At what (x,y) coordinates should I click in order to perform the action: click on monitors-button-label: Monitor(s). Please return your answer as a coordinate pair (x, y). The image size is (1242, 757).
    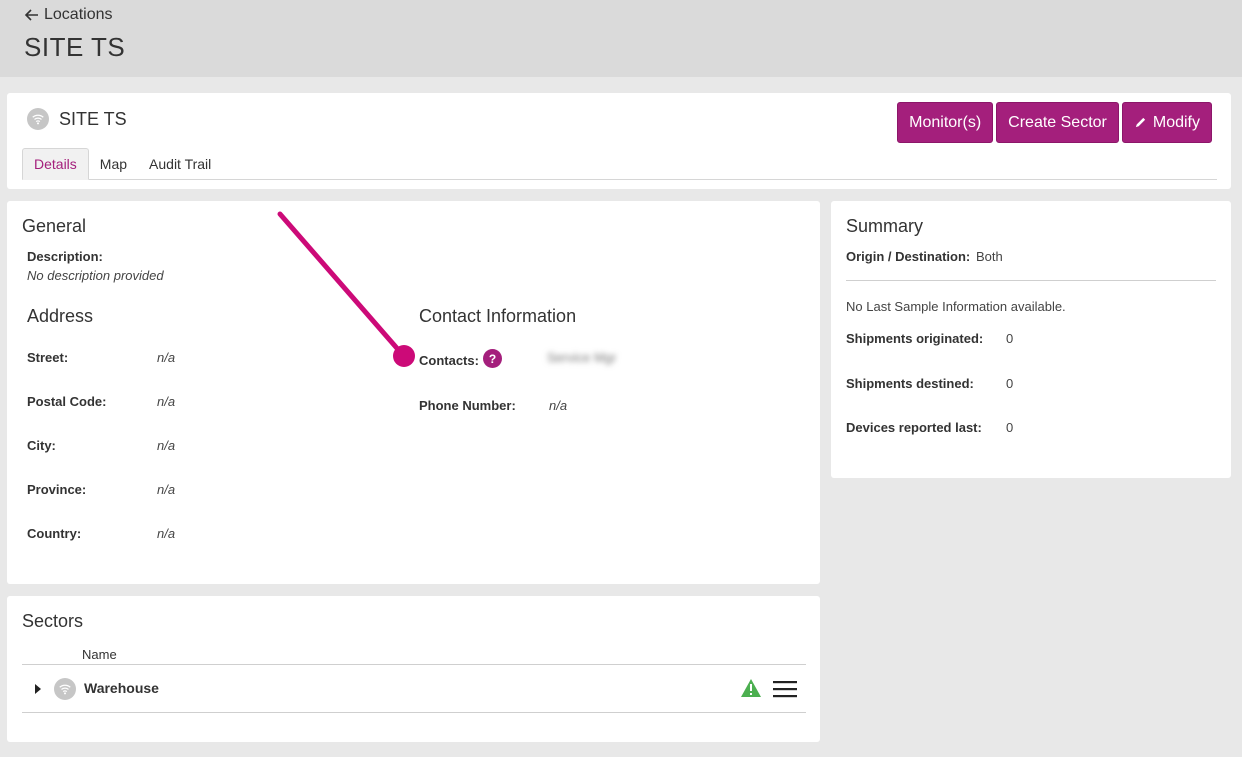
    Looking at the image, I should click on (945, 122).